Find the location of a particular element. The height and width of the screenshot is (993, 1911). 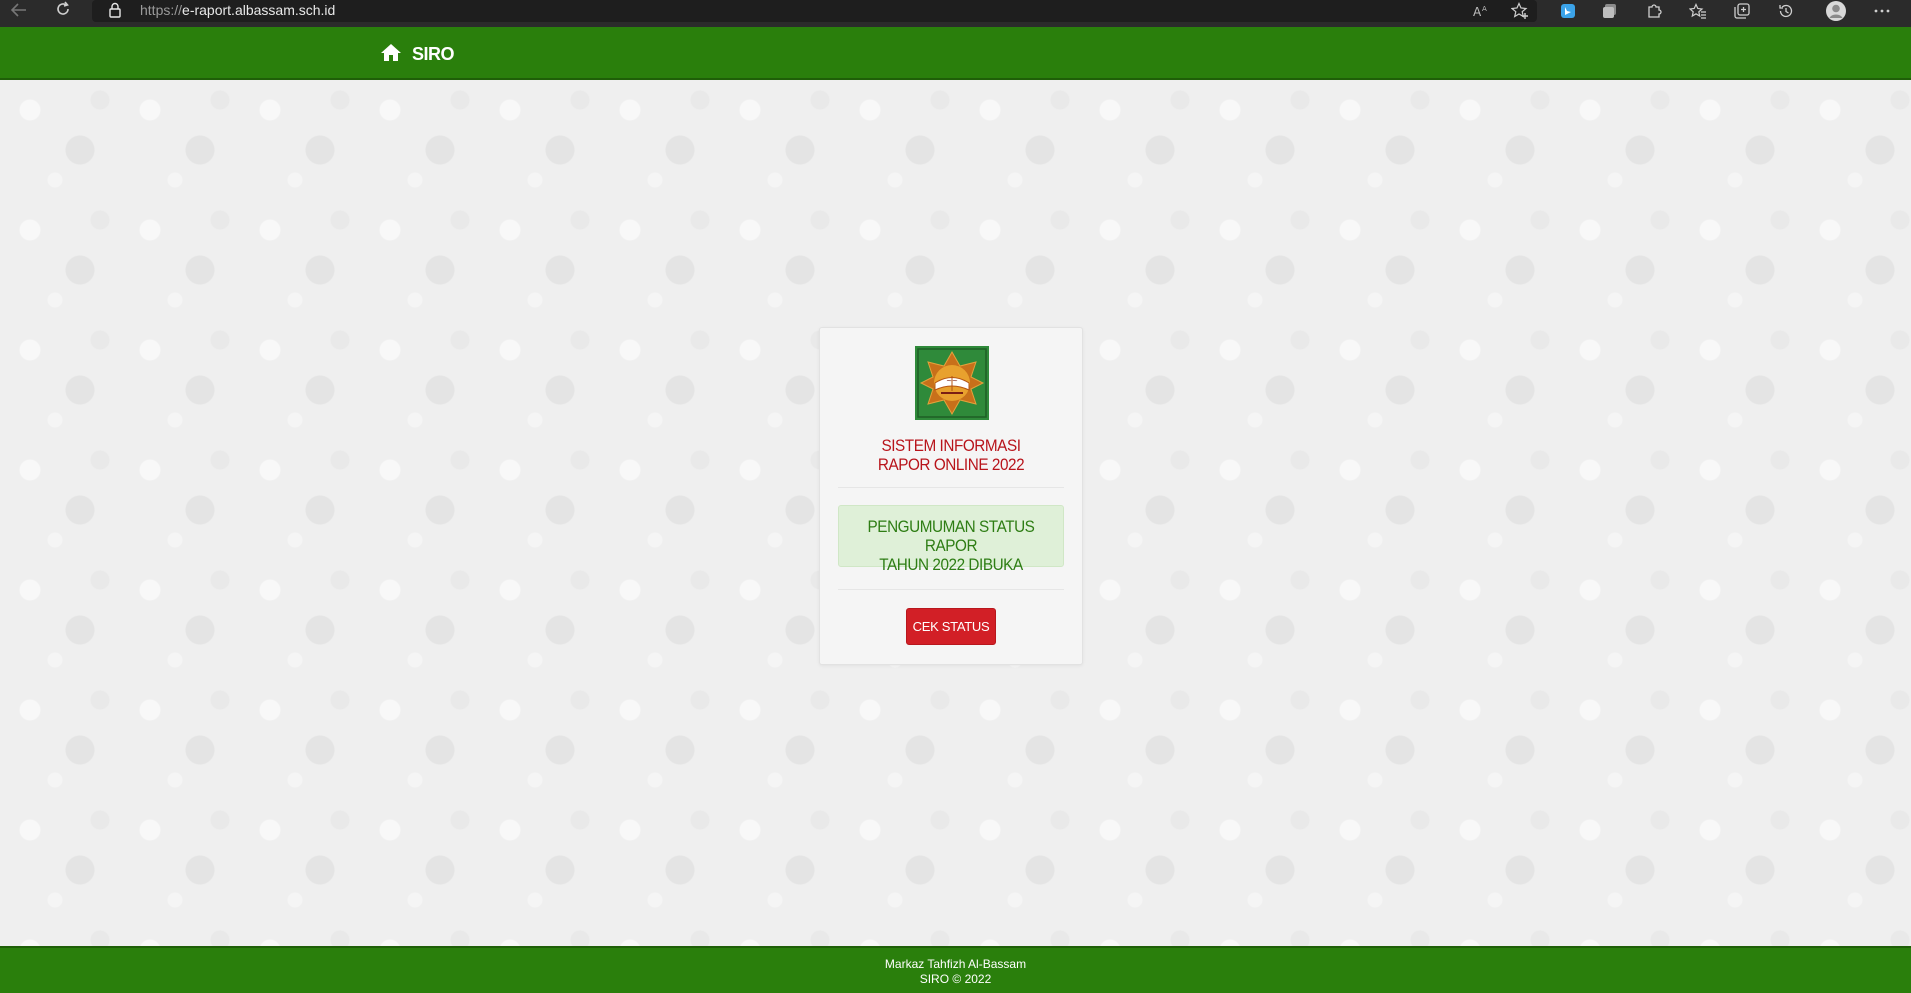

url-protocol: https:// is located at coordinates (161, 10).